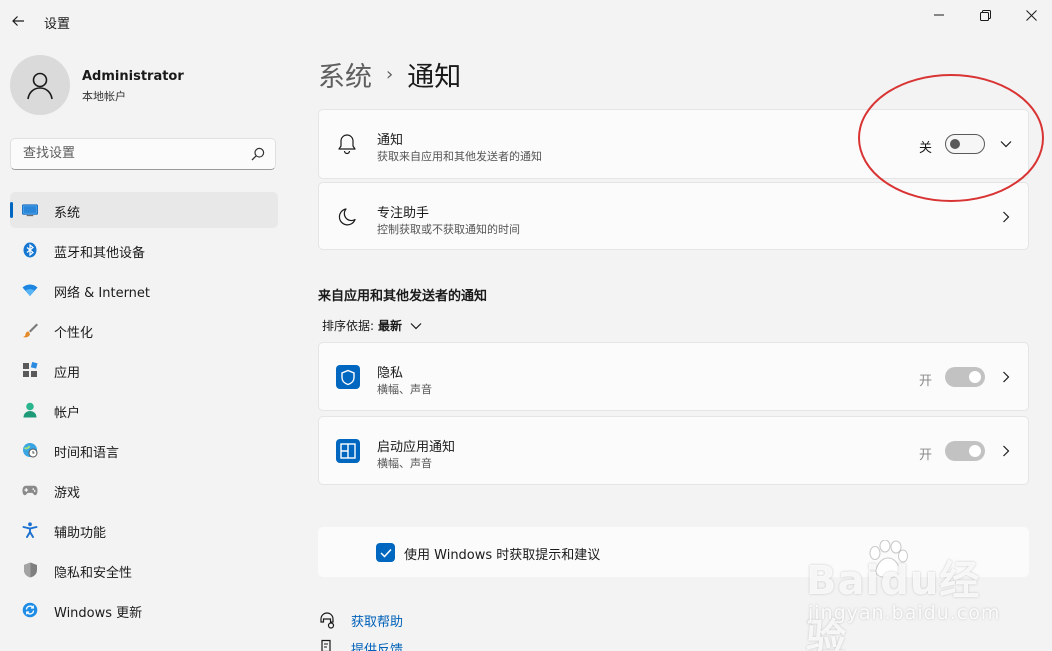  I want to click on apps-icon, so click(30, 370).